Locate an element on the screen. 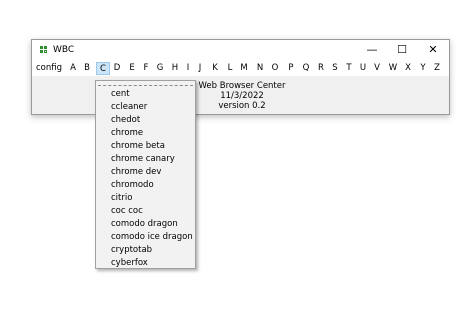  menu-item-r: R is located at coordinates (321, 68).